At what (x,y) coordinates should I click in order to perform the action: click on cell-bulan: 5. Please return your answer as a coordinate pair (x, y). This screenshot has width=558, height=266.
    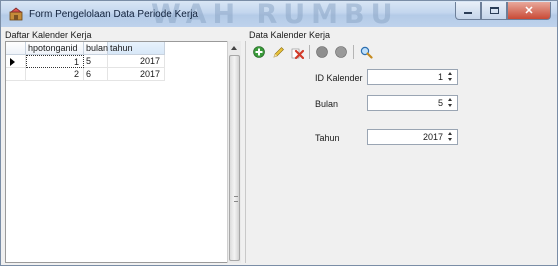
    Looking at the image, I should click on (96, 61).